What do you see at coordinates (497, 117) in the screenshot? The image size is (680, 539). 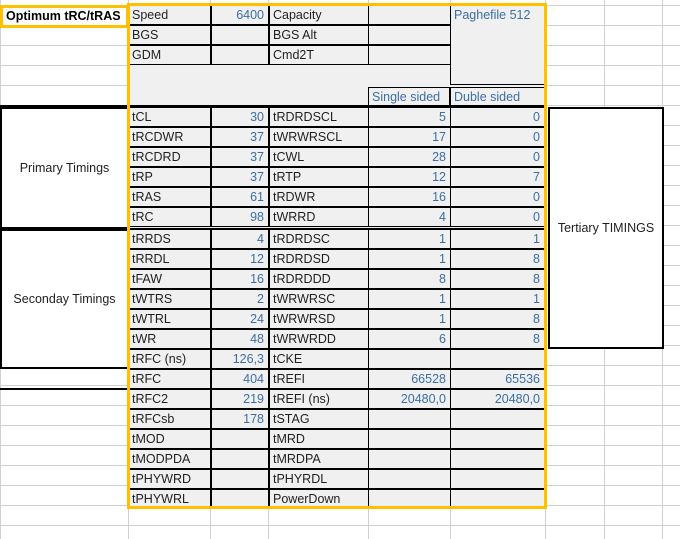 I see `primary-row-0-double: 0` at bounding box center [497, 117].